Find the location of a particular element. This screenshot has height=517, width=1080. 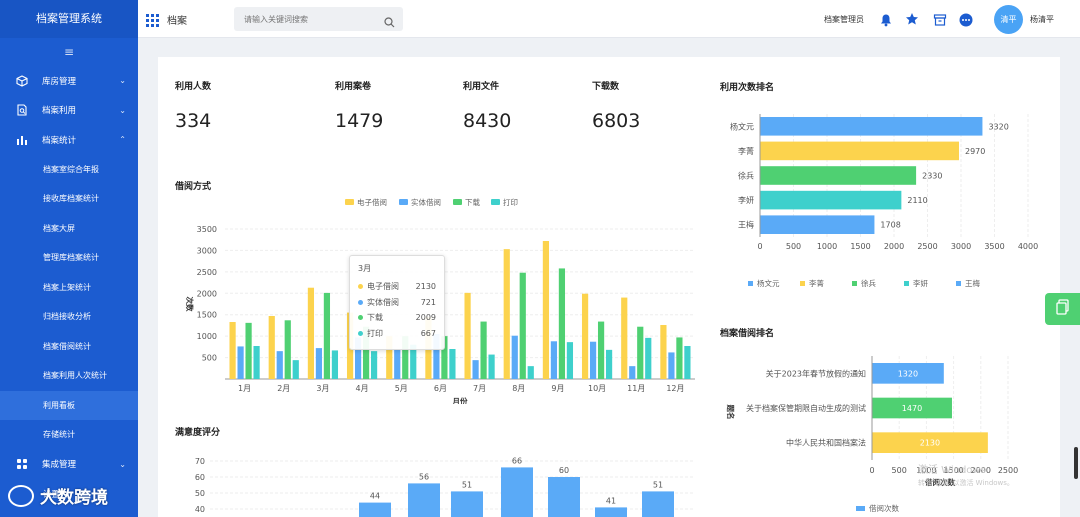

stat-label: 下载数 is located at coordinates (606, 87).